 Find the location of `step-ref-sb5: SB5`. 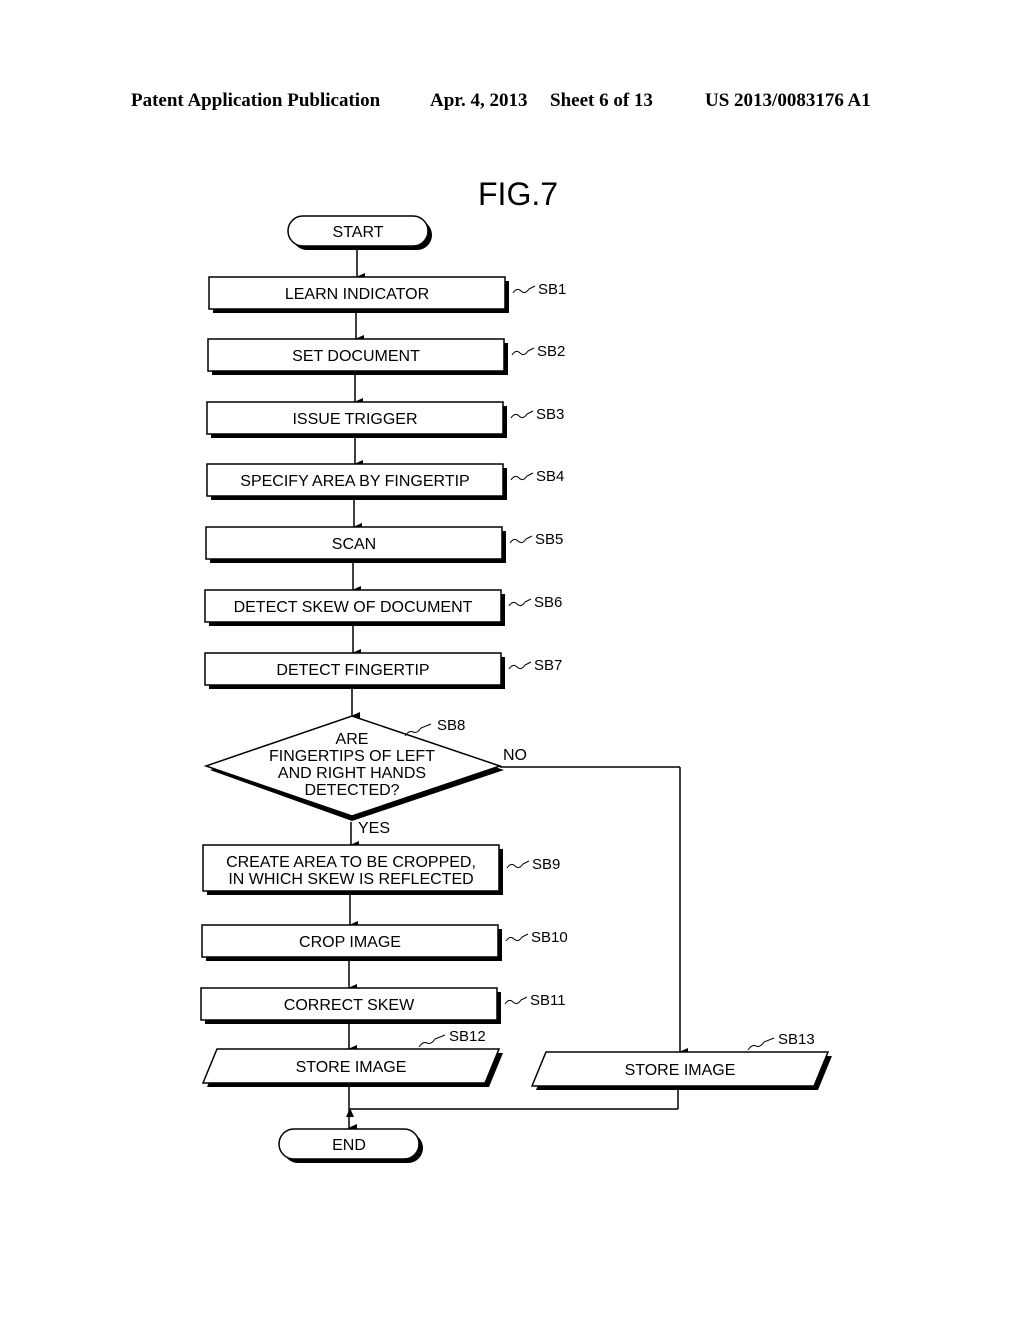

step-ref-sb5: SB5 is located at coordinates (549, 539).